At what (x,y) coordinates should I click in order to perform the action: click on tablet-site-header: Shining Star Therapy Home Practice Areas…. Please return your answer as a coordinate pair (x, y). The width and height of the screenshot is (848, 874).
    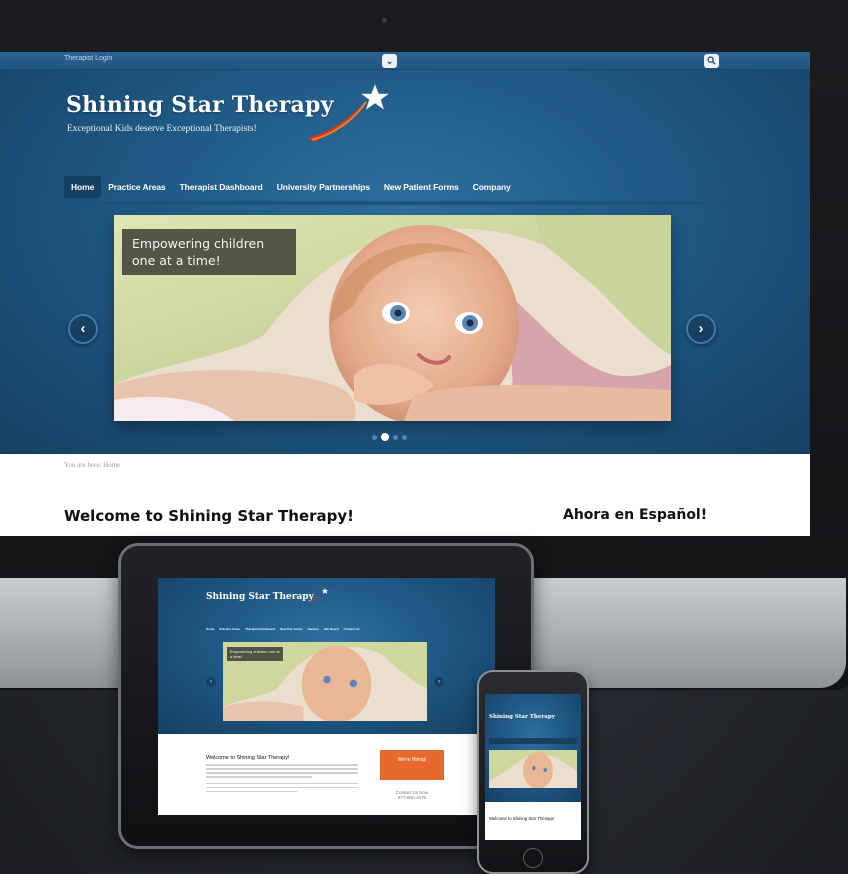
    Looking at the image, I should click on (326, 656).